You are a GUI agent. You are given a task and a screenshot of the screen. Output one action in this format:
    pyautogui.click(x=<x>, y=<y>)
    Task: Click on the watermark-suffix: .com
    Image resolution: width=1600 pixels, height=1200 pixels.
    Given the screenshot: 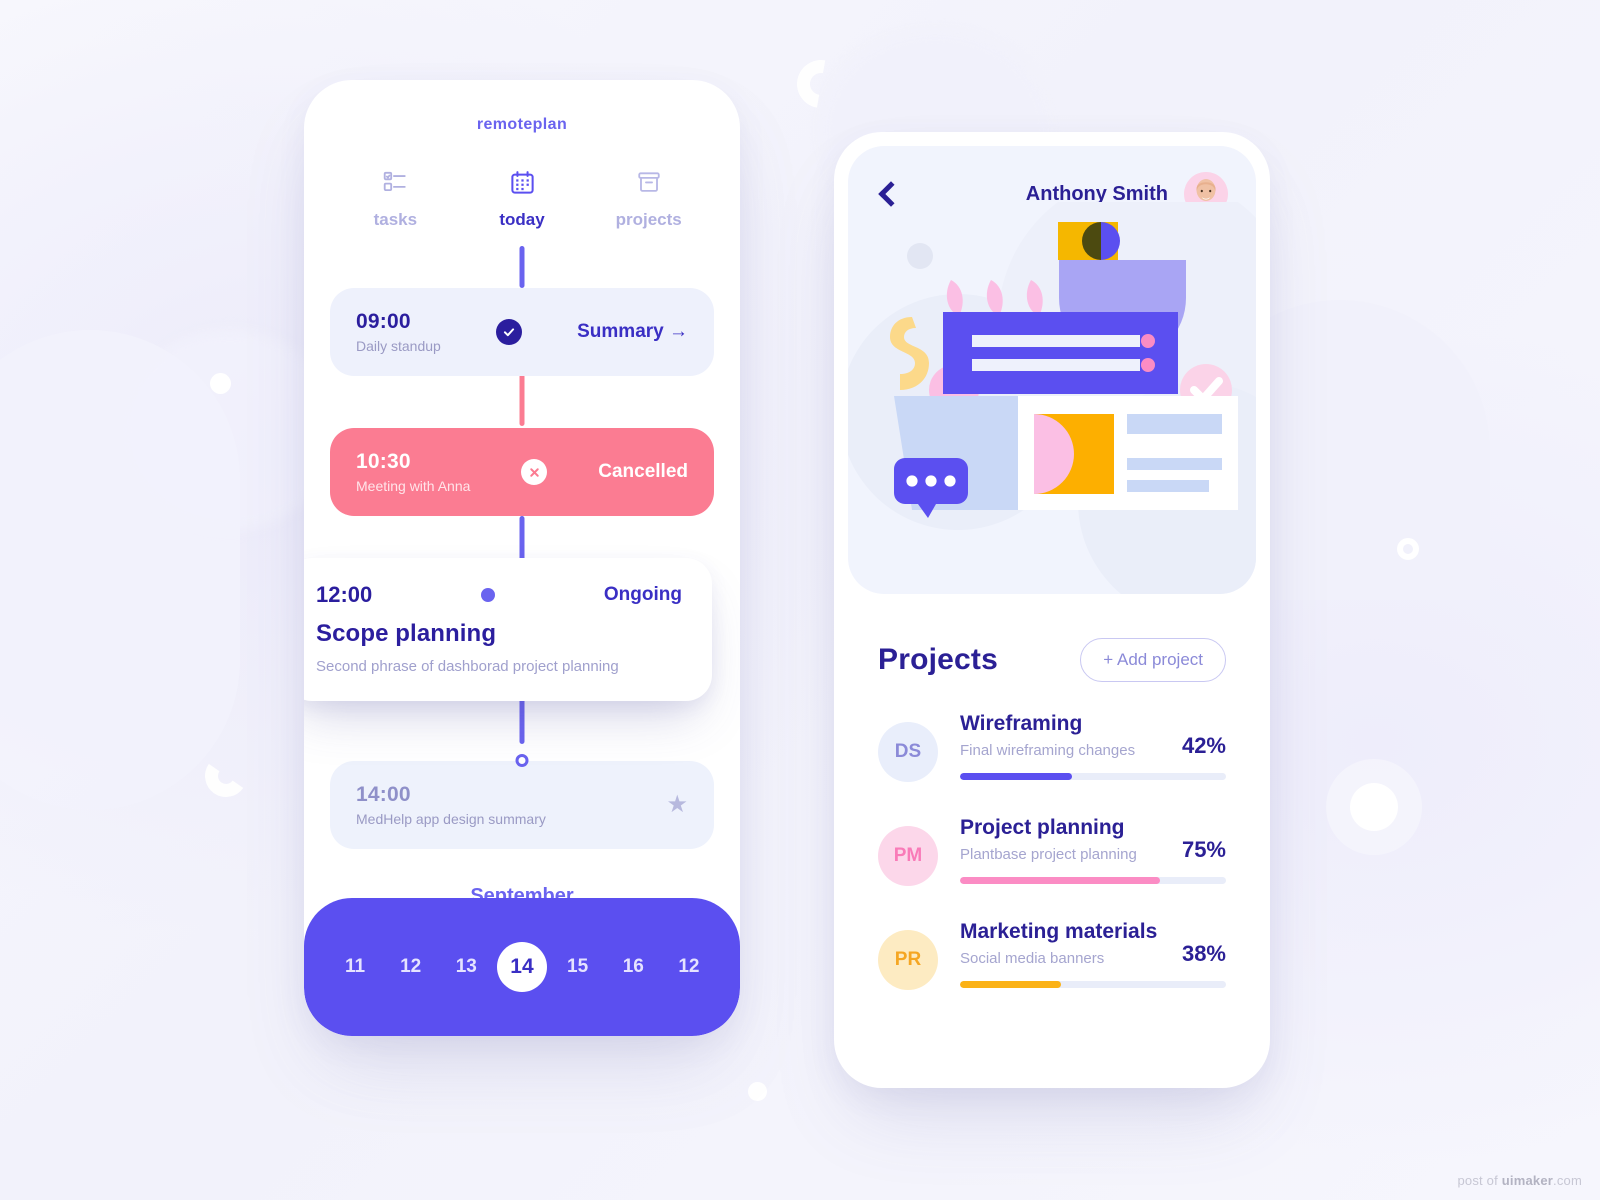 What is the action you would take?
    pyautogui.click(x=1567, y=1180)
    